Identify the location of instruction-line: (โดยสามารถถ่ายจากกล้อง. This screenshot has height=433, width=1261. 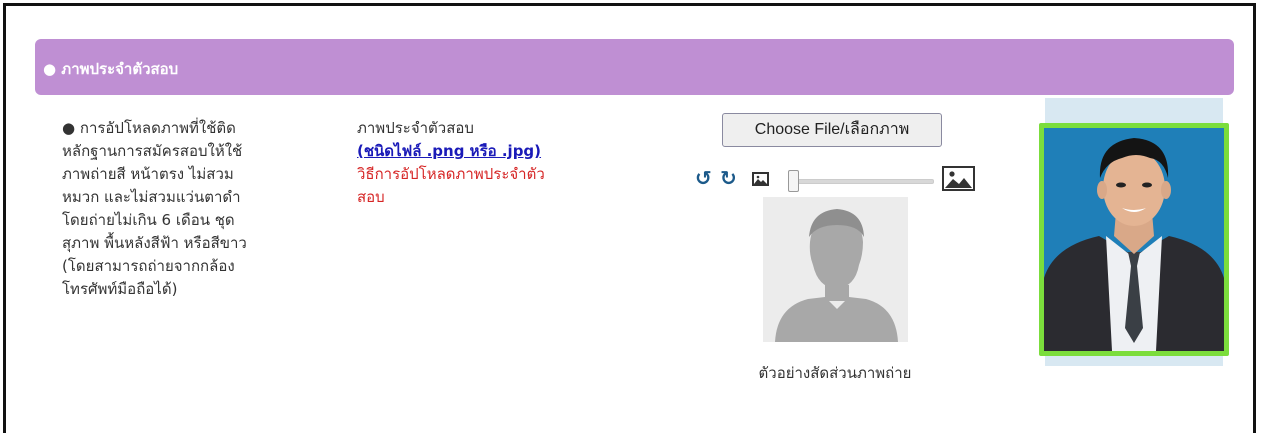
(148, 266).